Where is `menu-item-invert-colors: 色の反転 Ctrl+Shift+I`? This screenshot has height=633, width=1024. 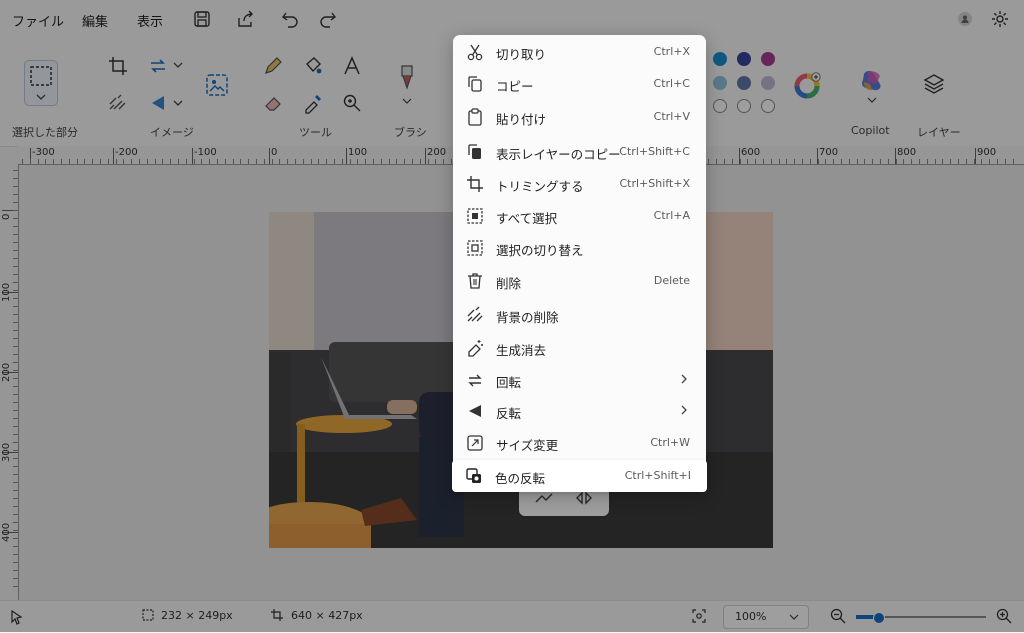 menu-item-invert-colors: 色の反転 Ctrl+Shift+I is located at coordinates (579, 476).